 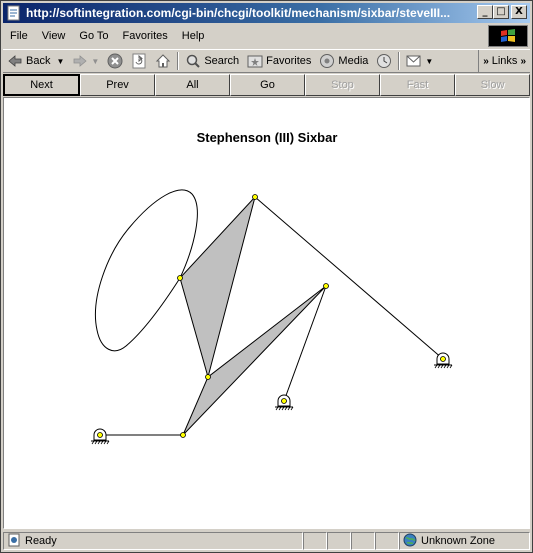 I want to click on windows-logo-icon, so click(x=508, y=36).